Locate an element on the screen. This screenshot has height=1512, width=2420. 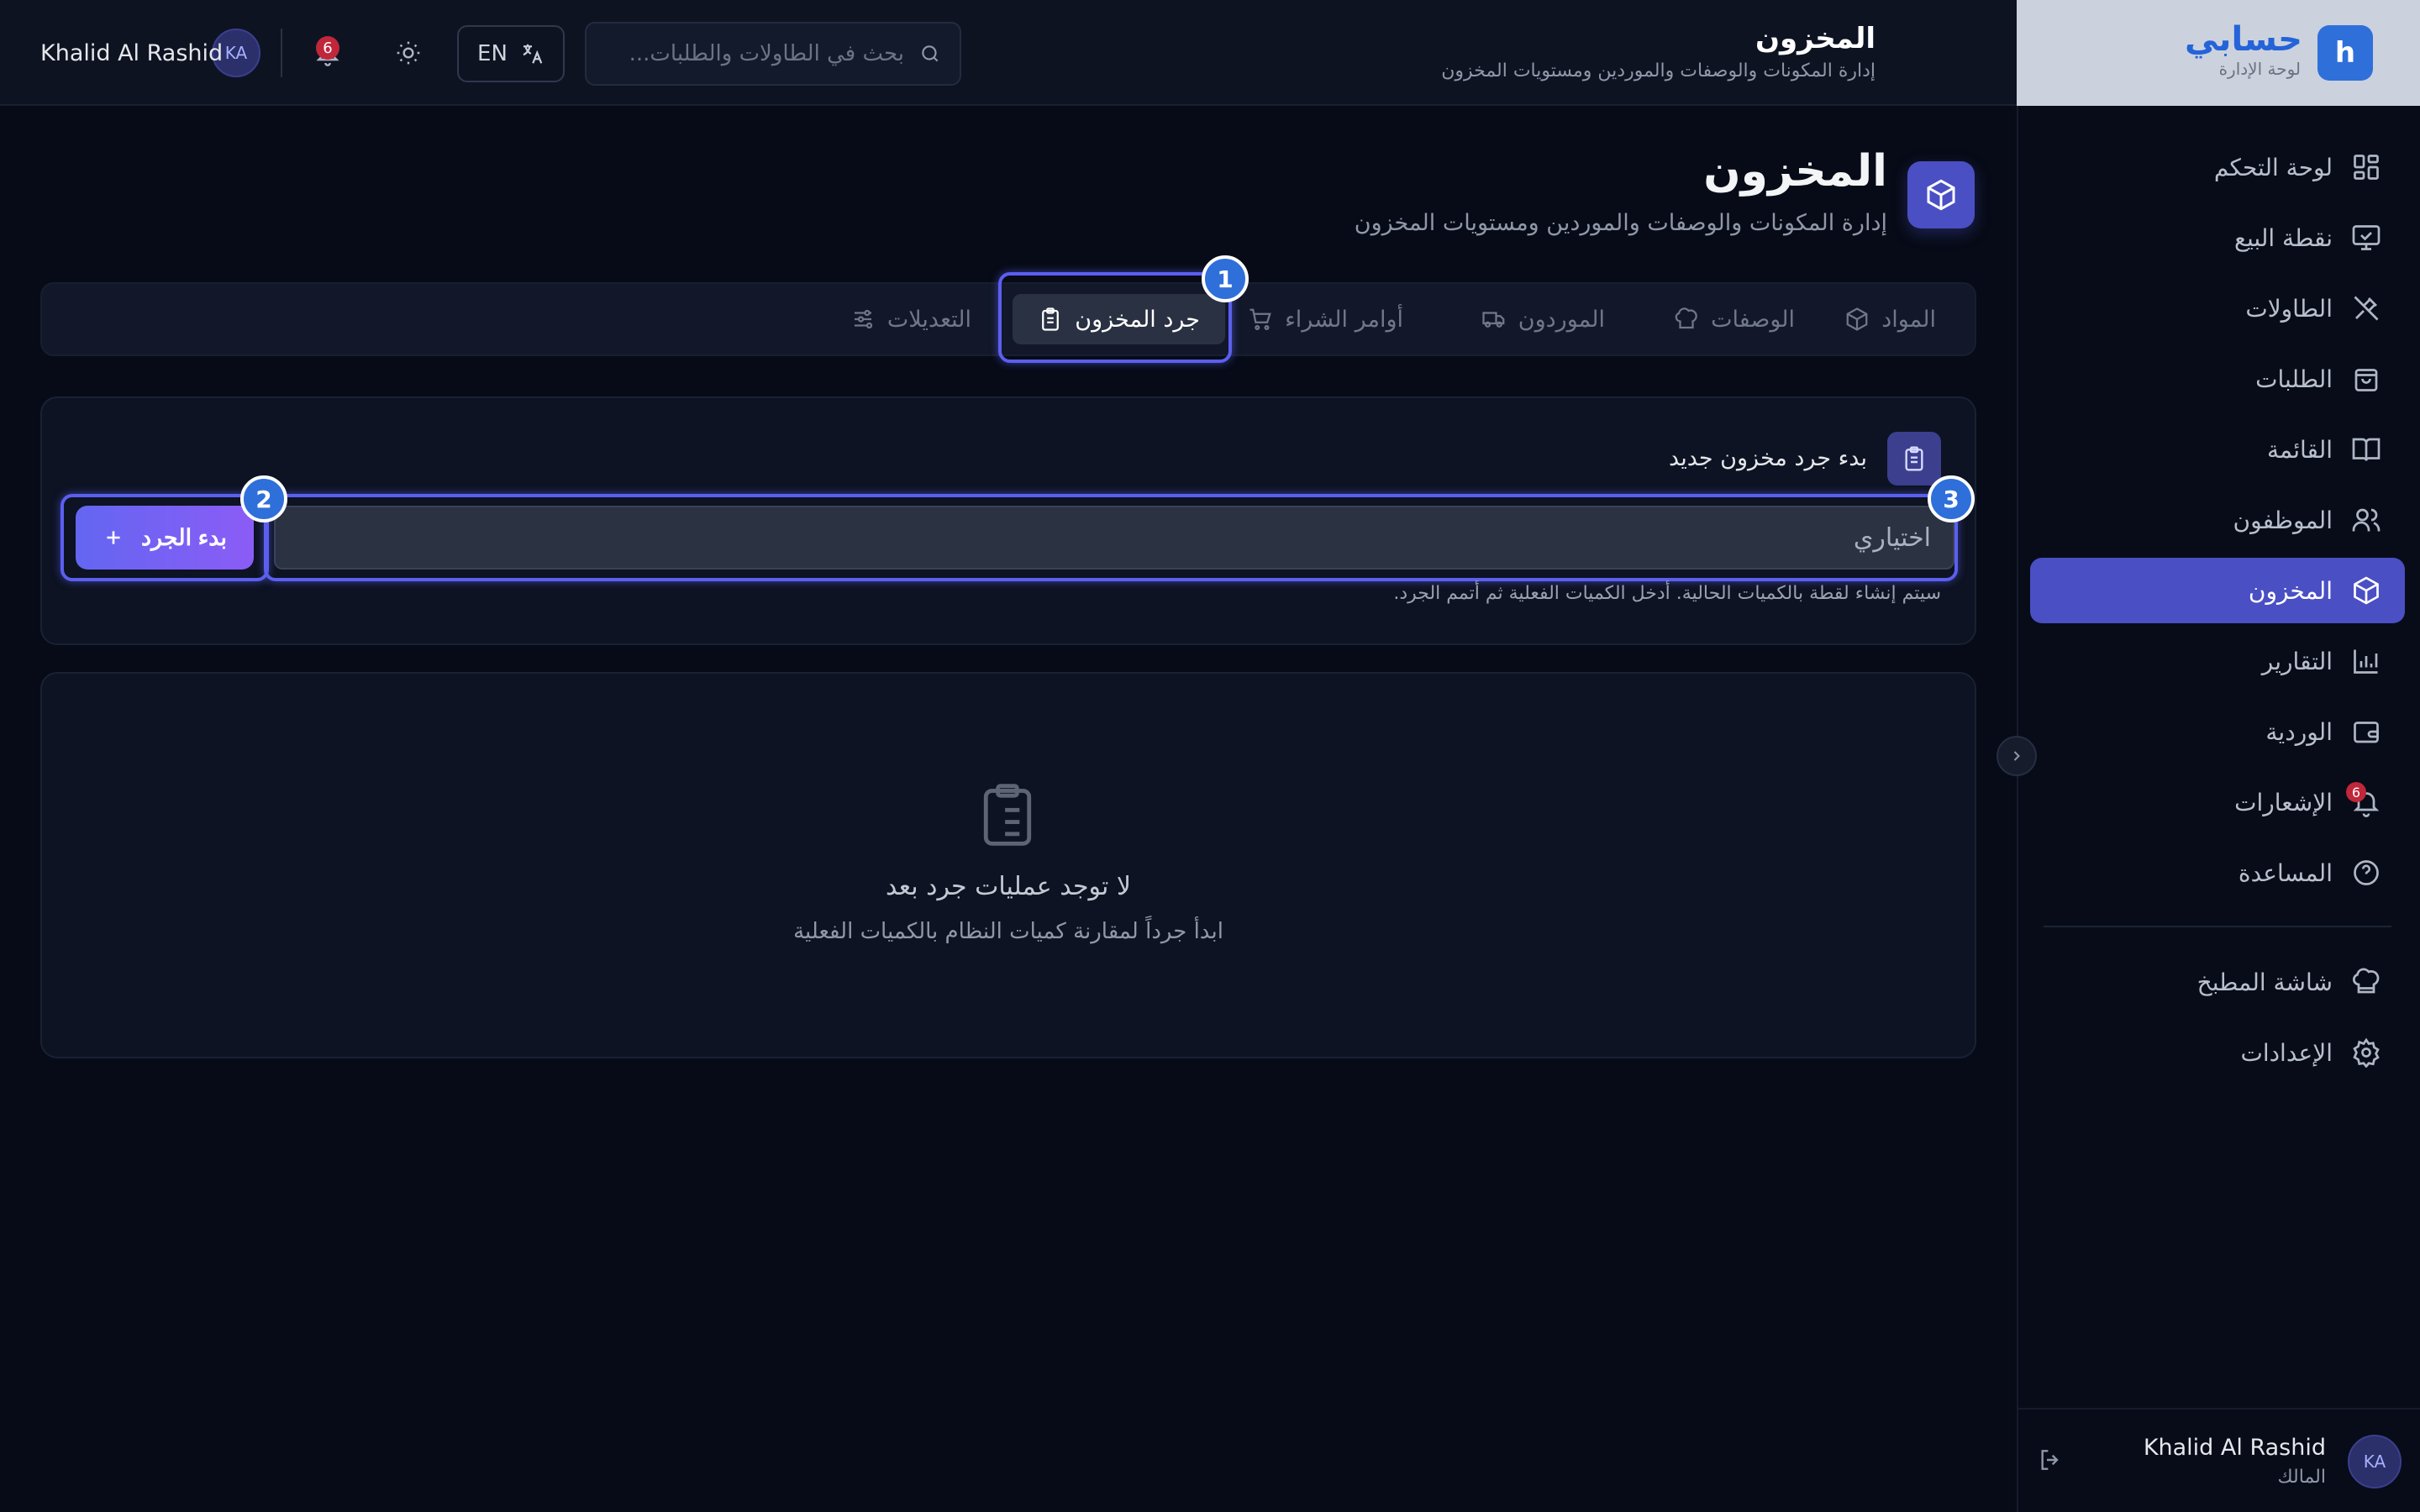
page-package-icon is located at coordinates (1941, 194).